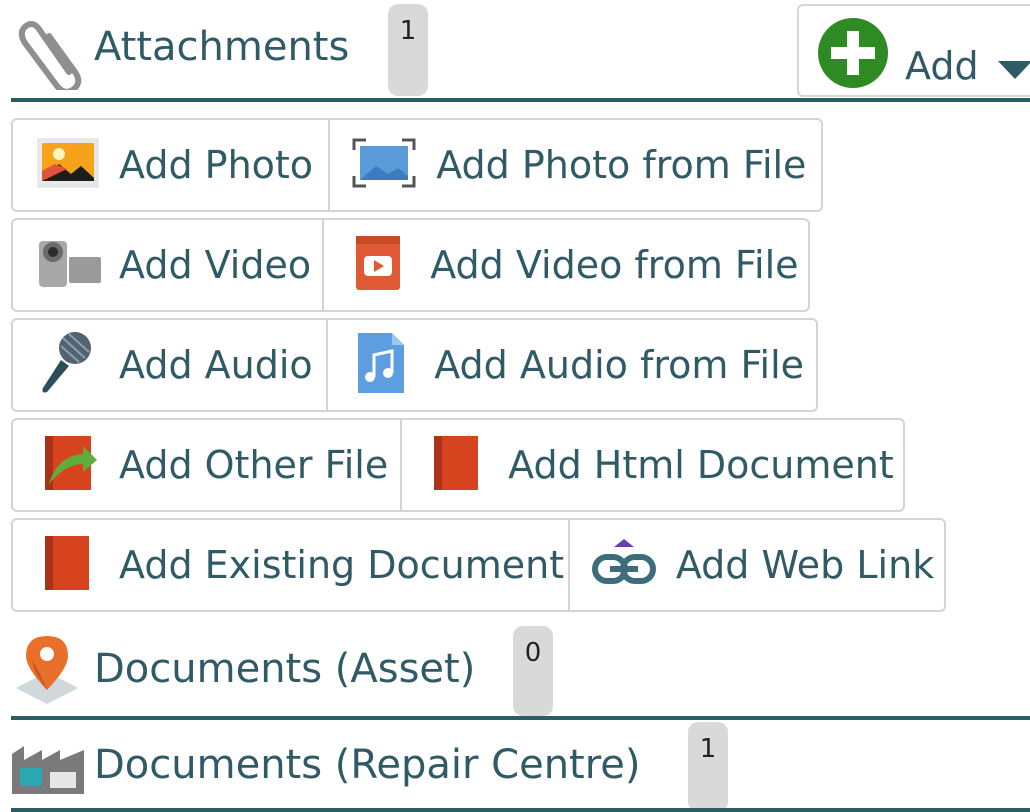 This screenshot has height=812, width=1030. What do you see at coordinates (71, 465) in the screenshot?
I see `other-file-icon` at bounding box center [71, 465].